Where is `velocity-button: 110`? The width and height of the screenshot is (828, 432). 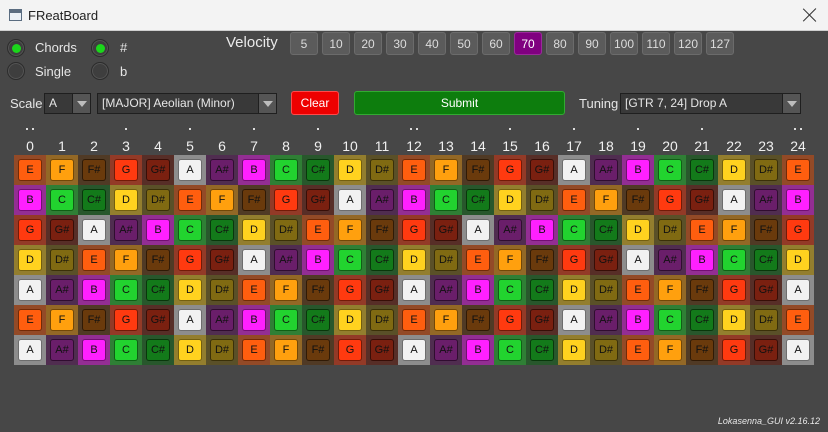
velocity-button: 110 is located at coordinates (656, 43).